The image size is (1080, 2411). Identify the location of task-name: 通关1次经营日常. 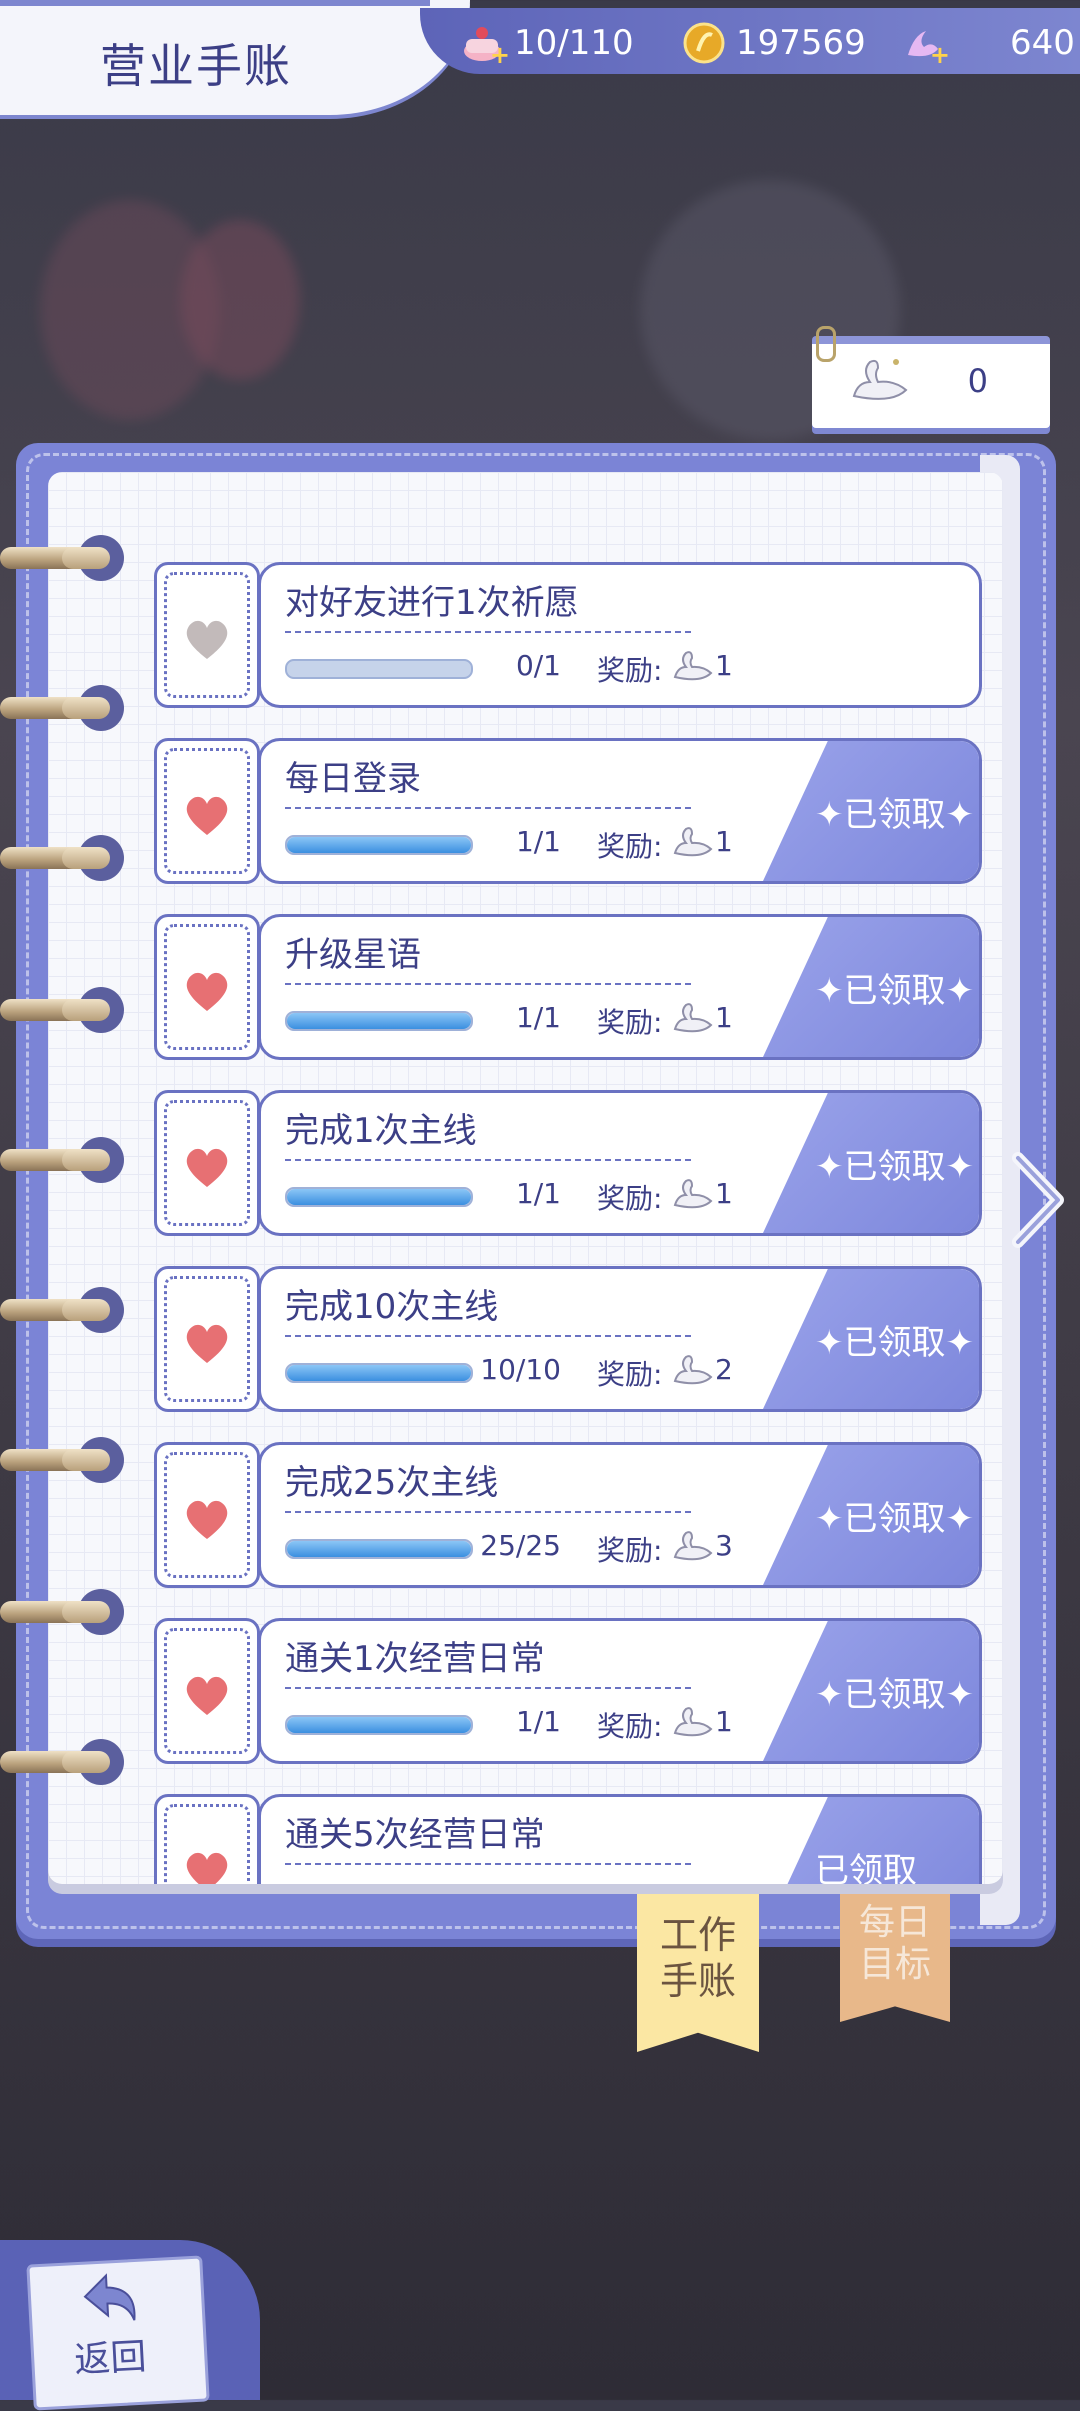
(415, 1659).